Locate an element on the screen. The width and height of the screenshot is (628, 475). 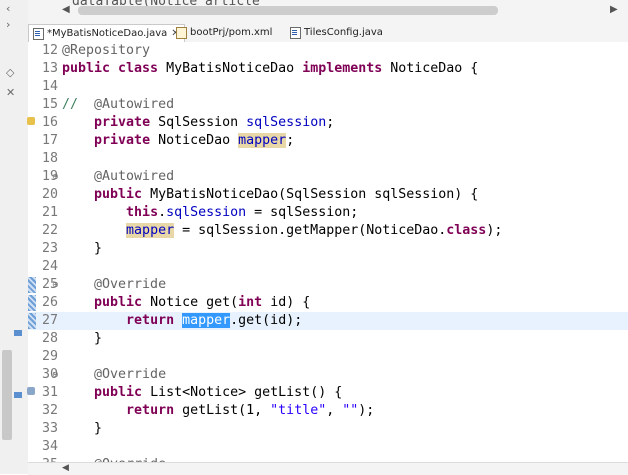
horizontal-scrollbar-top: dataTable(Notice article ◀ ▶ is located at coordinates (328, 11).